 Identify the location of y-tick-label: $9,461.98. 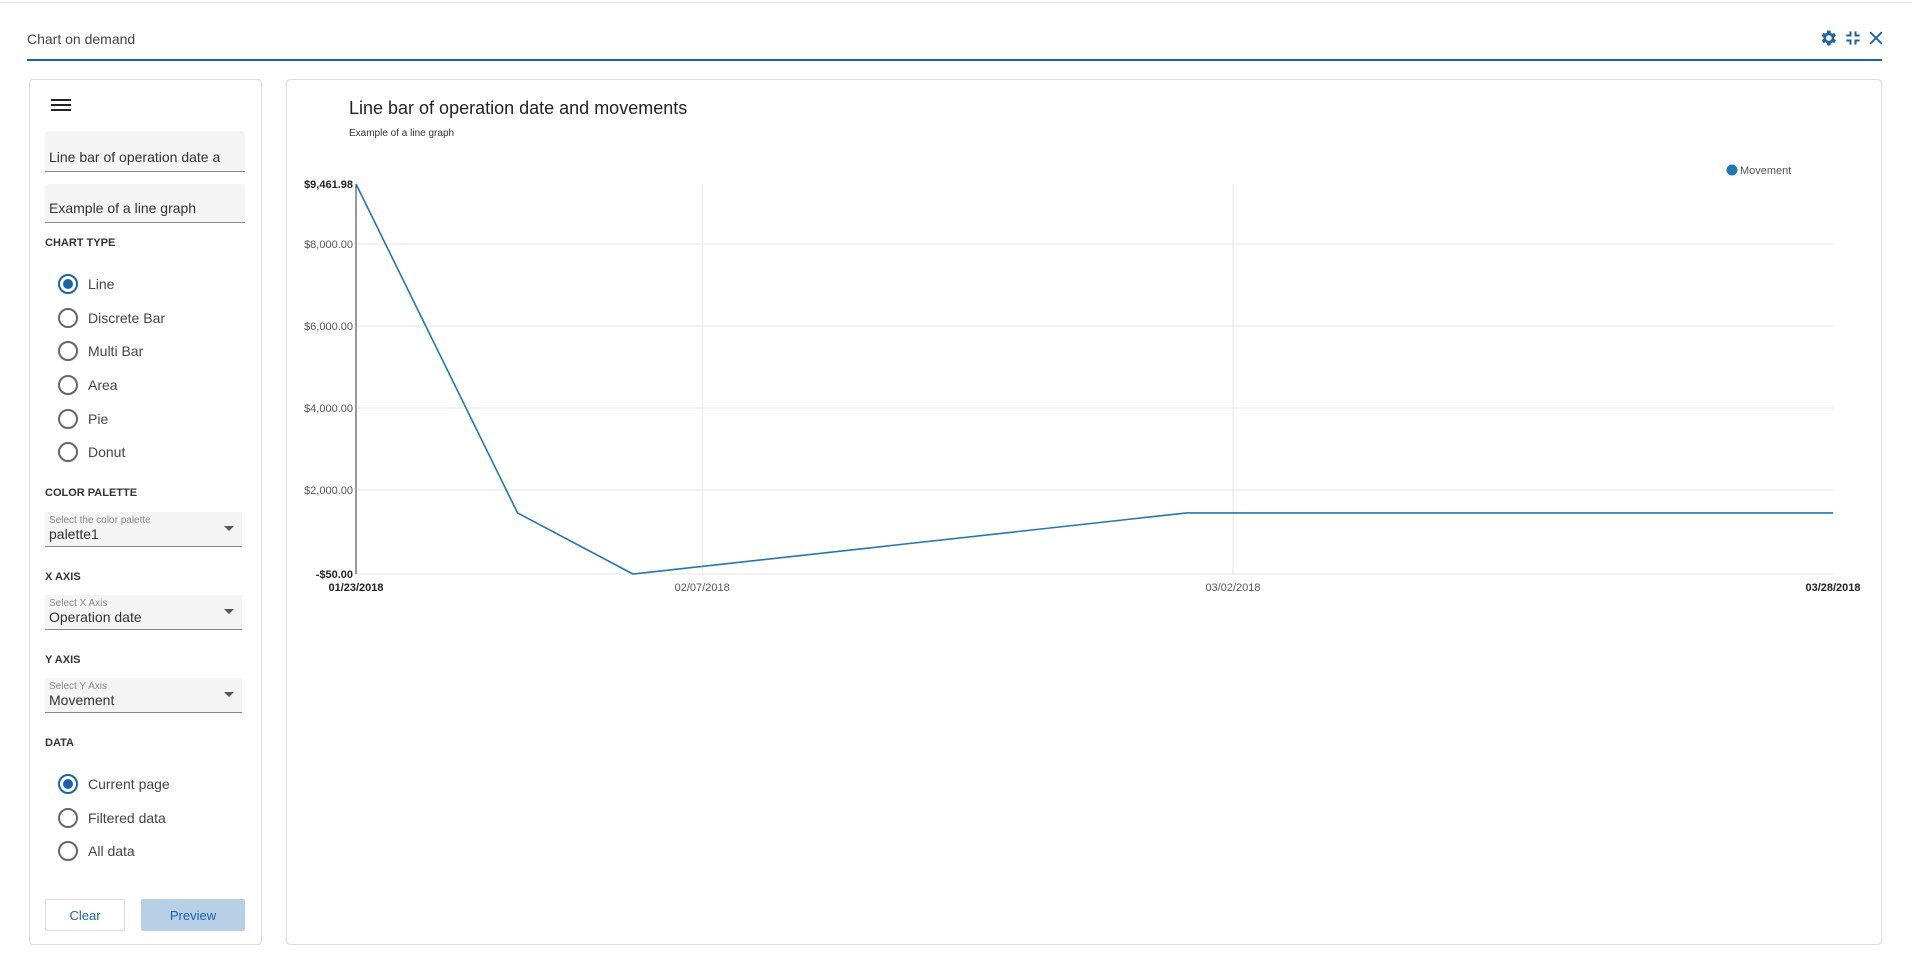
(328, 185).